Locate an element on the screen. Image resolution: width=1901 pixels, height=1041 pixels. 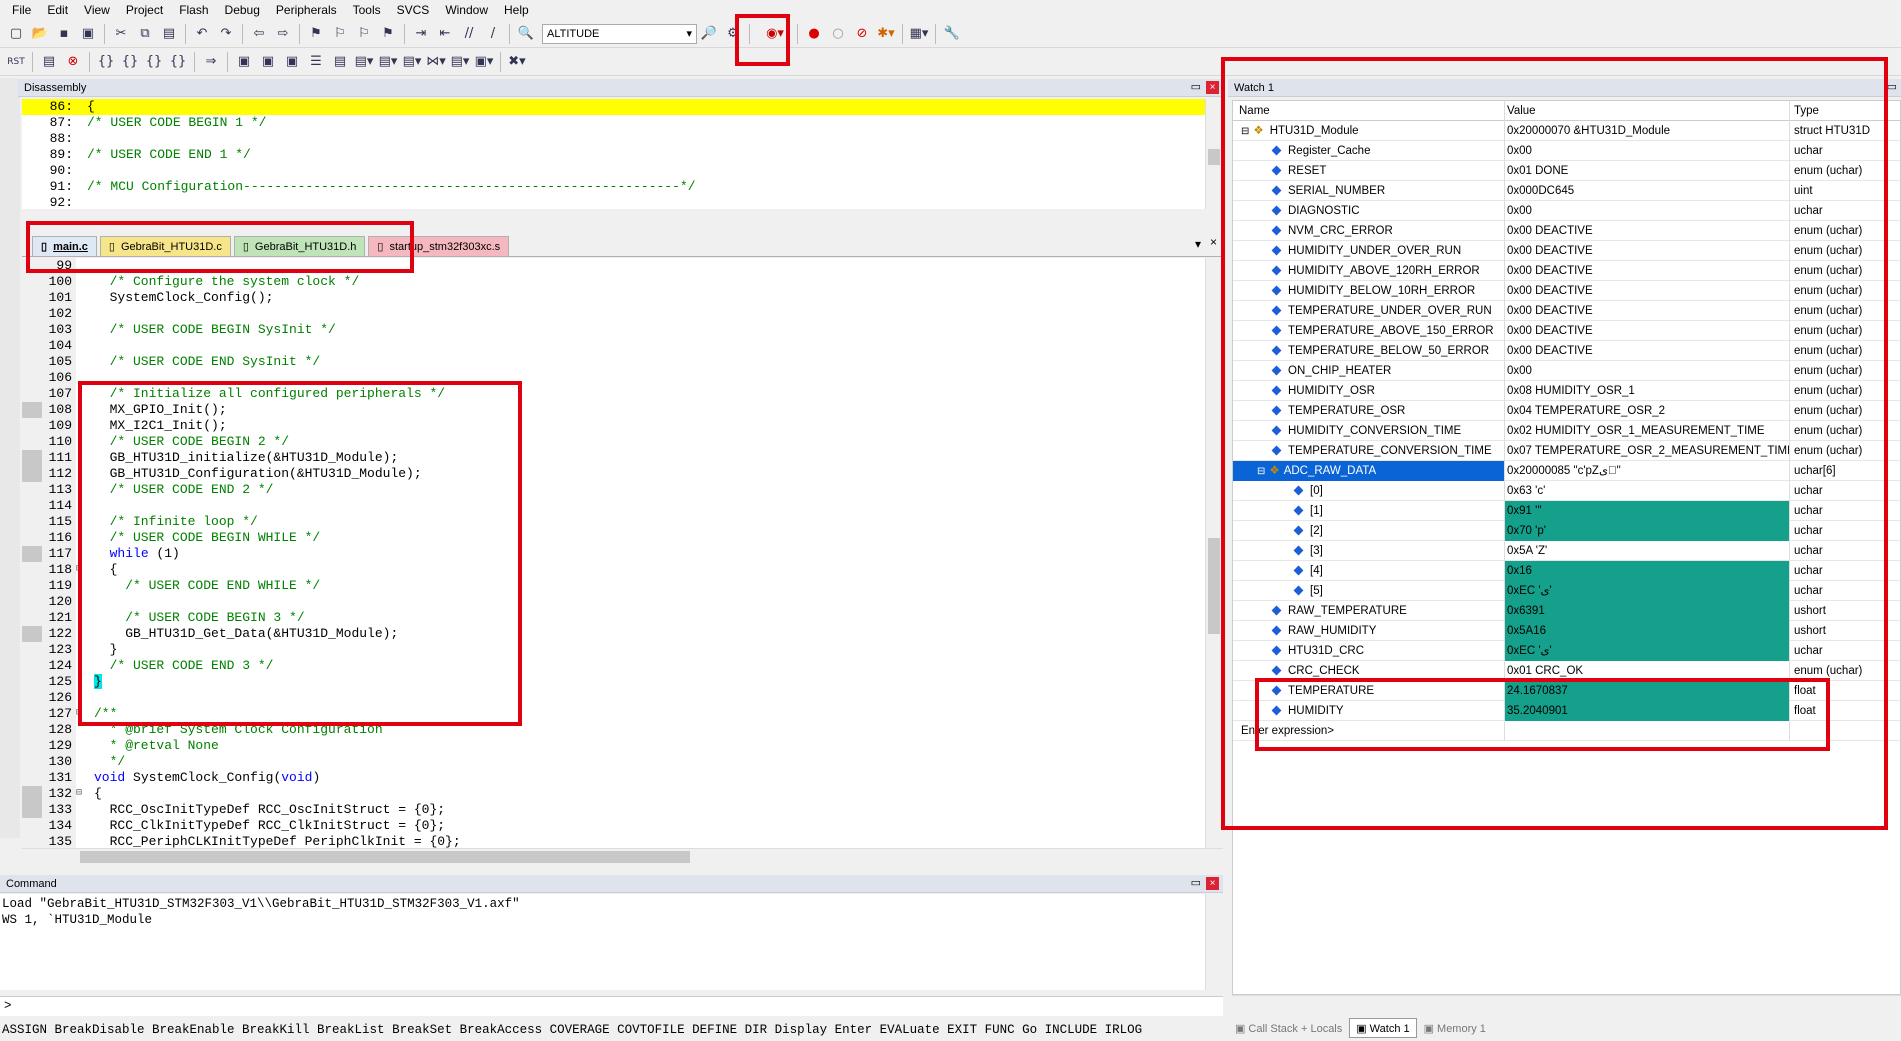
prev-bookmark-icon: ⚐ is located at coordinates (340, 34).